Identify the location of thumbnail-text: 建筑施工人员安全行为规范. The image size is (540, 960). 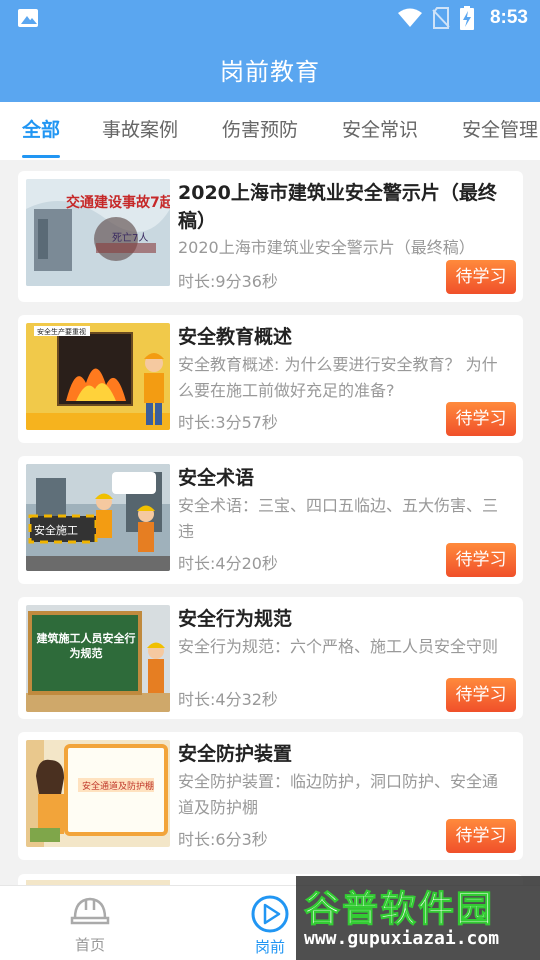
(86, 646).